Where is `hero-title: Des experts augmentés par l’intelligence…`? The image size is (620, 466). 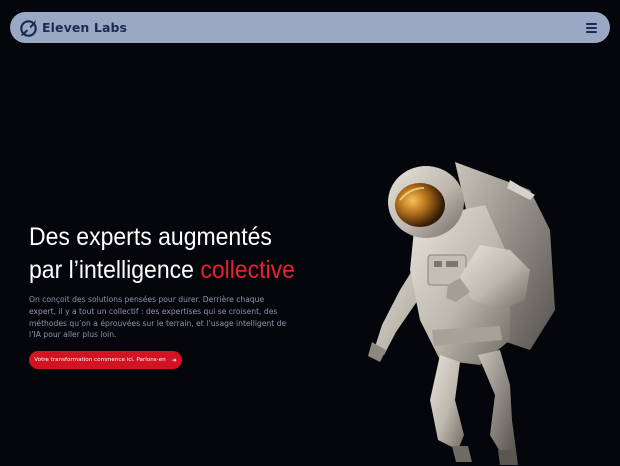
hero-title: Des experts augmentés par l’intelligence… is located at coordinates (162, 254).